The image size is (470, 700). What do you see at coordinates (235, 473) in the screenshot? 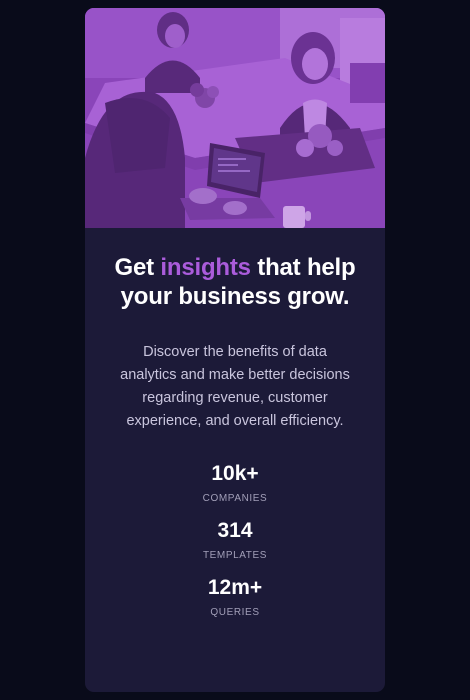
I see `stat-value: 10k+` at bounding box center [235, 473].